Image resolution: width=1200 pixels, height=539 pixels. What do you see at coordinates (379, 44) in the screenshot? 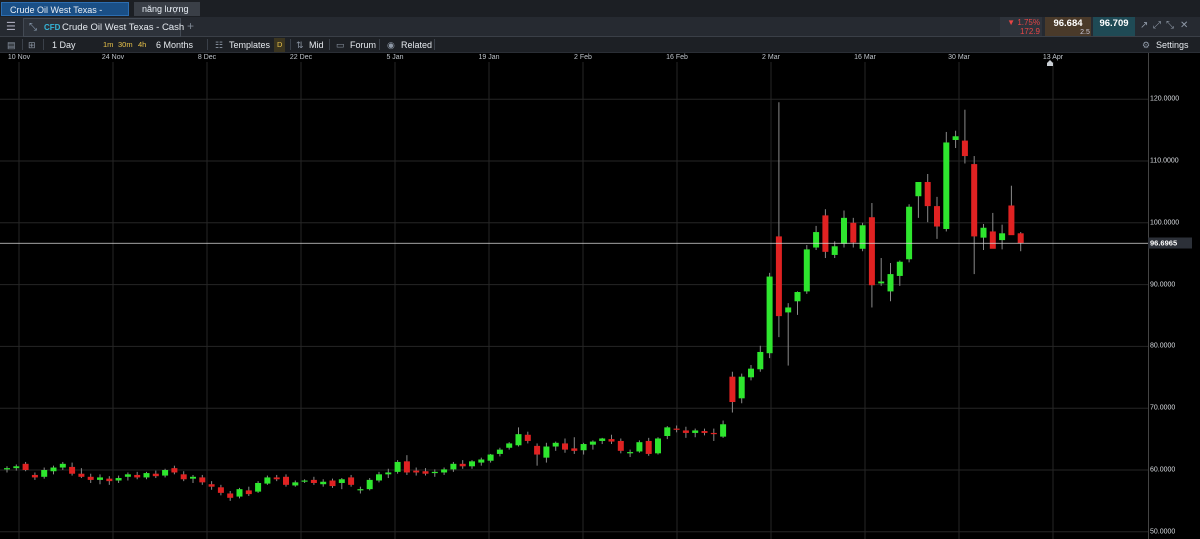
I see `toolbar-divider` at bounding box center [379, 44].